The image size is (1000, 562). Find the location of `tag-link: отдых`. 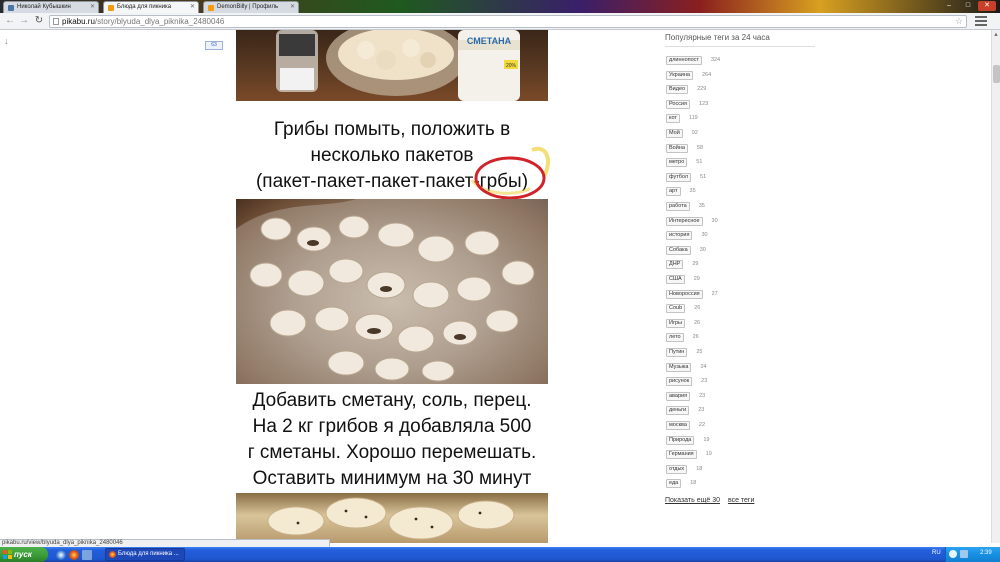

tag-link: отдых is located at coordinates (677, 469).